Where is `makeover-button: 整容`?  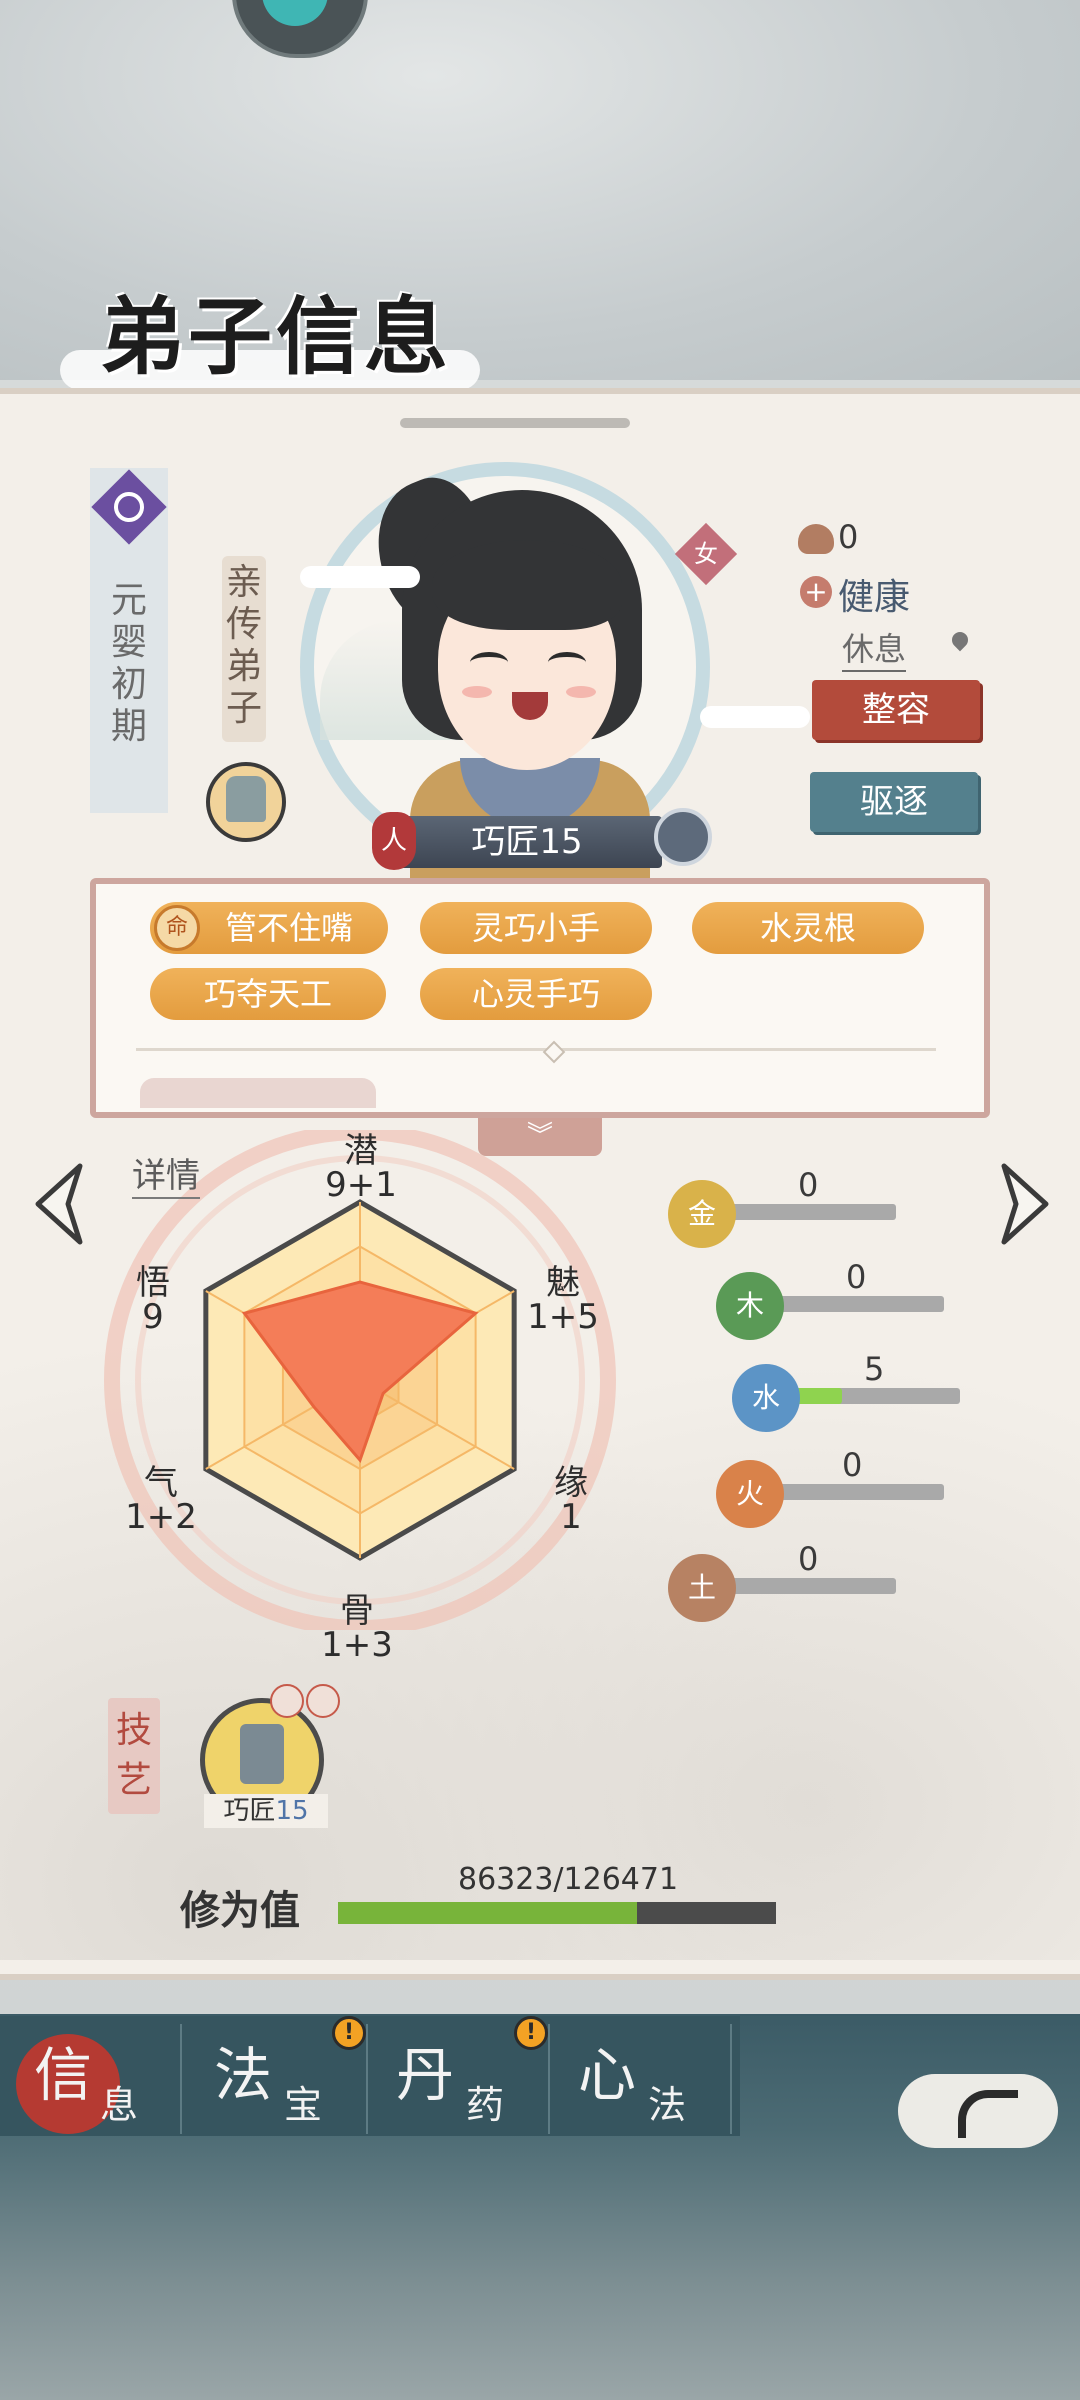 makeover-button: 整容 is located at coordinates (896, 710).